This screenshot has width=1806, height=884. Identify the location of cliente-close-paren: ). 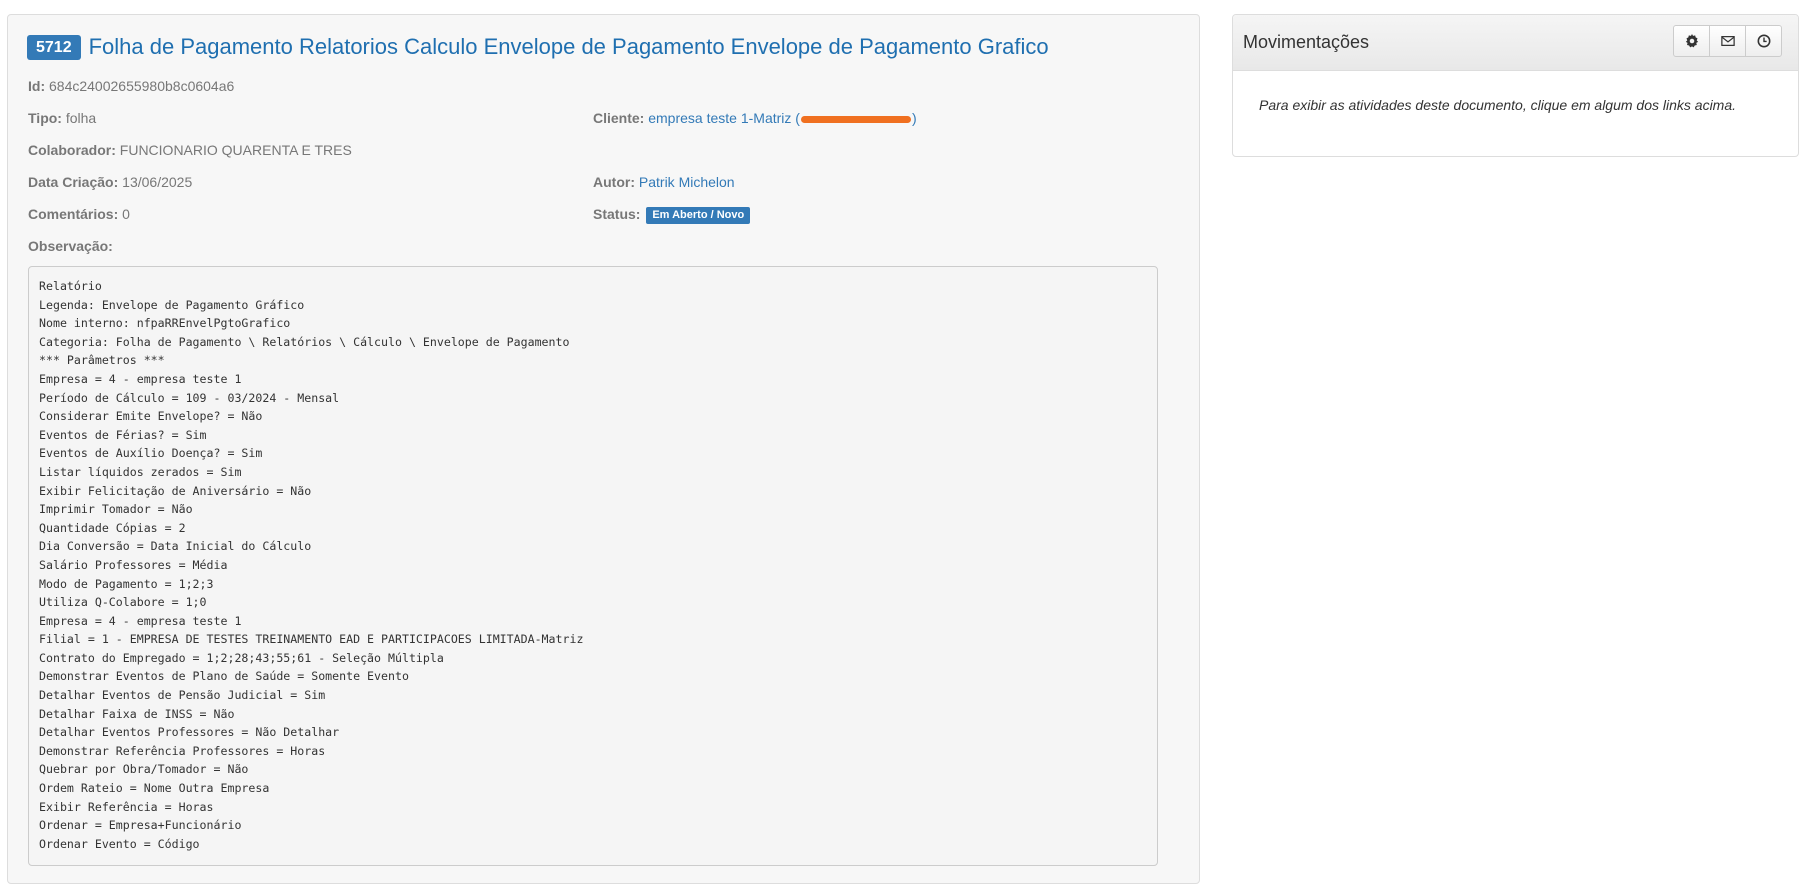
(914, 118).